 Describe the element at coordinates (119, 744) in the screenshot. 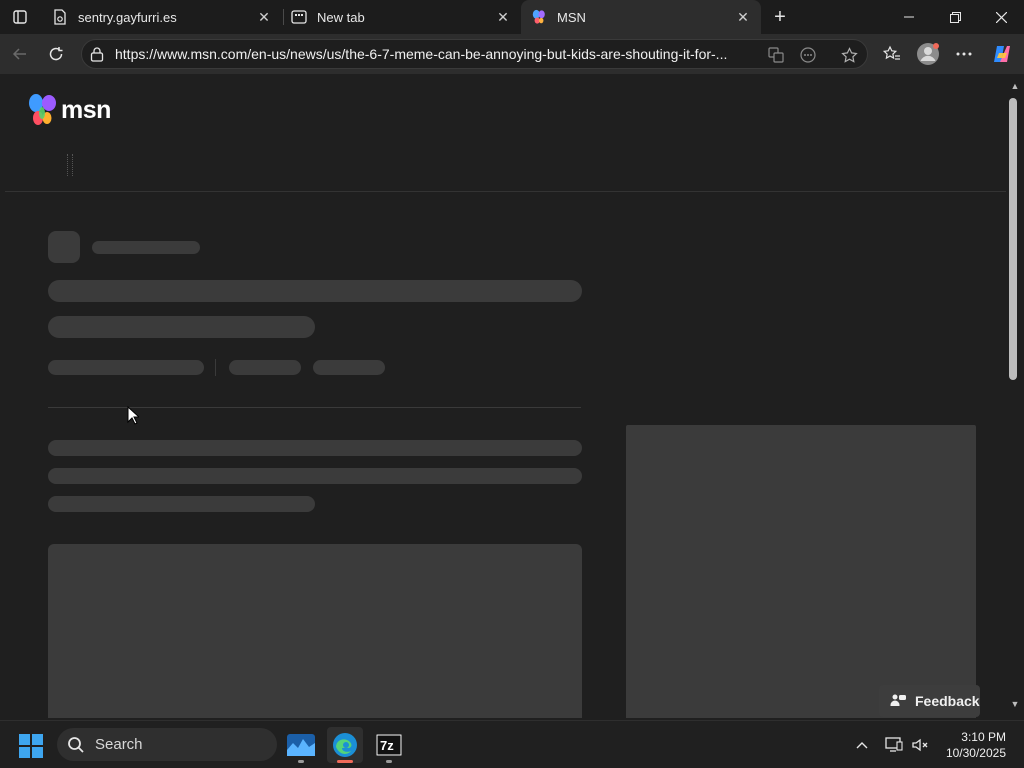

I see `search-label: Search` at that location.